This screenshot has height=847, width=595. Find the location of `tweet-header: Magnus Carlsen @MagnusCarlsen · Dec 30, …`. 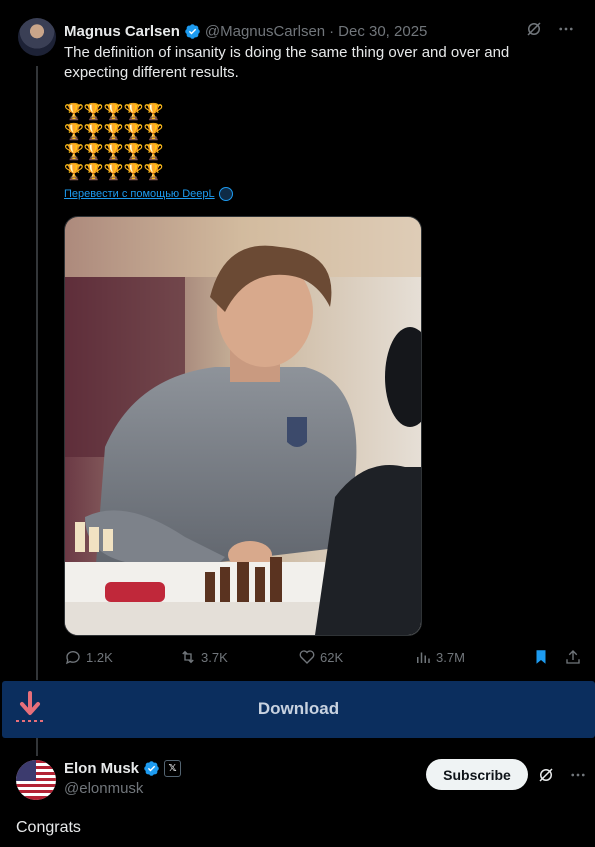

tweet-header: Magnus Carlsen @MagnusCarlsen · Dec 30, … is located at coordinates (319, 31).